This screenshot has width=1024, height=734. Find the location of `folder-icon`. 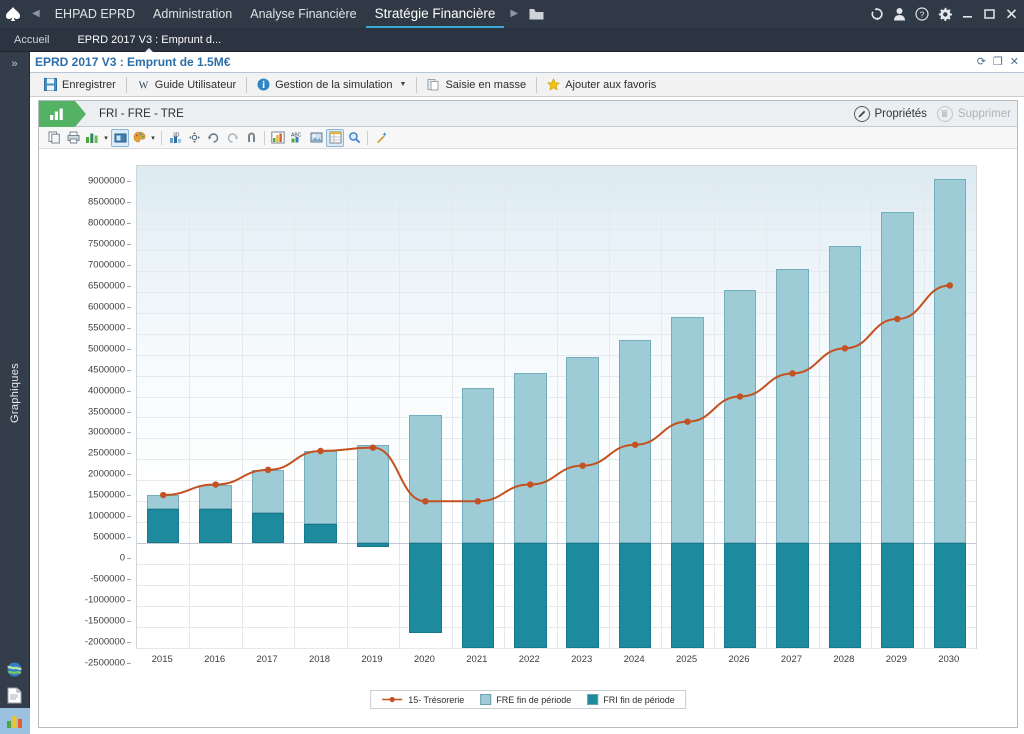

folder-icon is located at coordinates (536, 14).